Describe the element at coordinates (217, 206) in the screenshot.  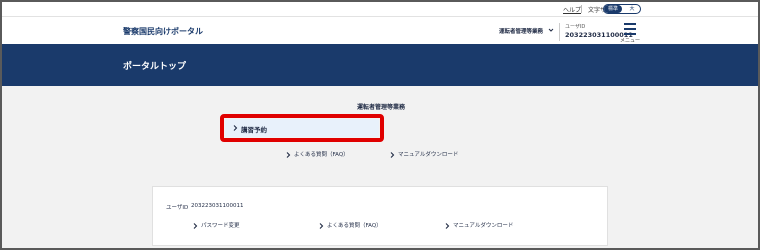
I see `card-user-id-value: 203223031100011` at that location.